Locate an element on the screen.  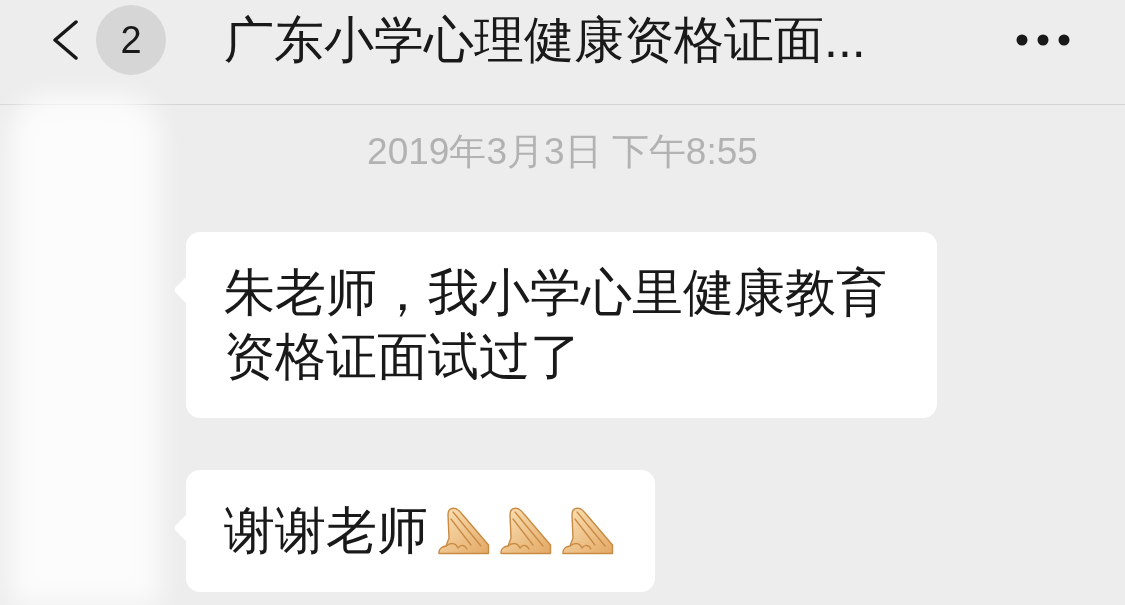
message-text: 朱老师，我小学心里健康教育资格证面试过了 is located at coordinates (556, 325).